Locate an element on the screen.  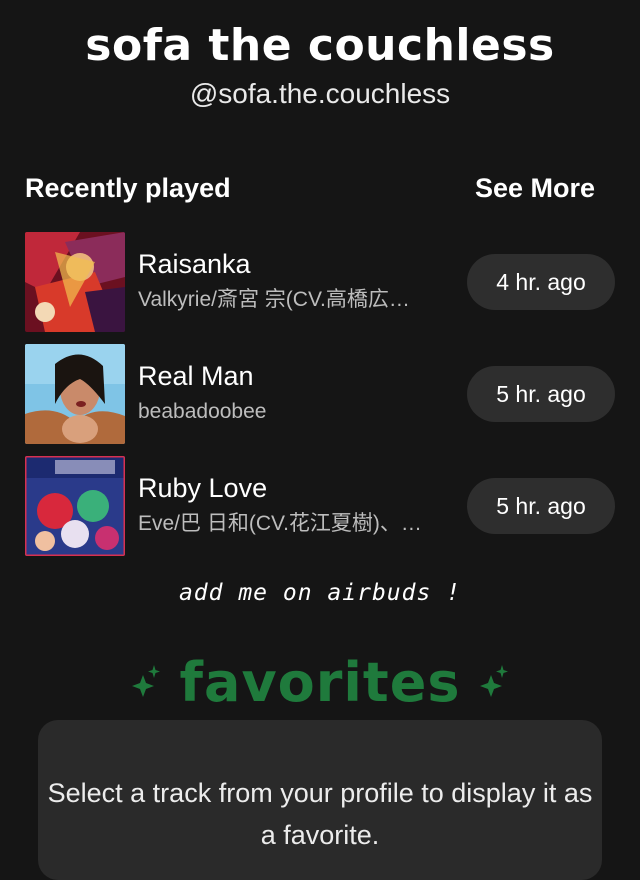
tagline-text: add me on airbuds ! is located at coordinates (320, 593).